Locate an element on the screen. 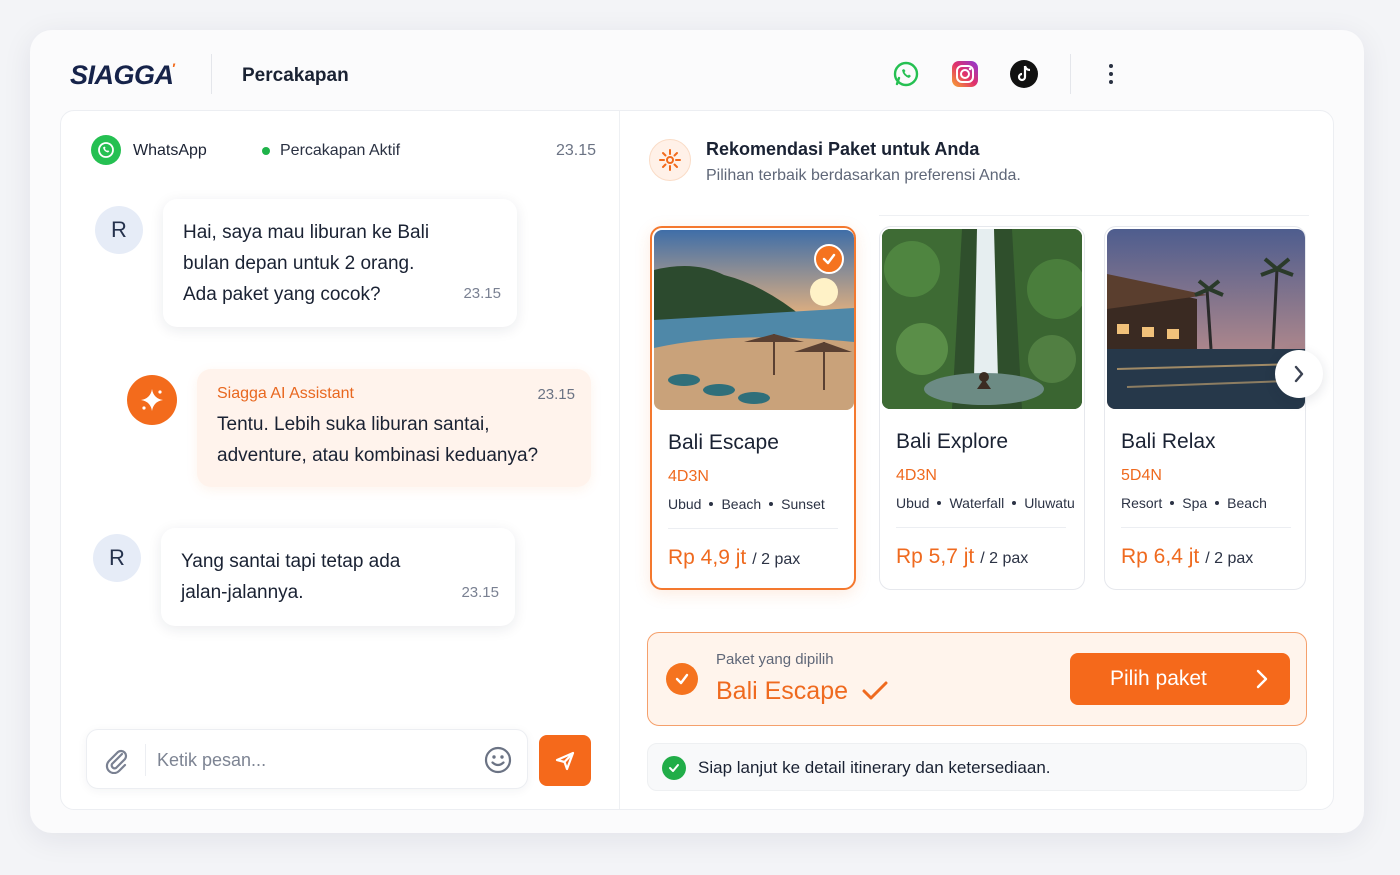 Image resolution: width=1400 pixels, height=875 pixels. page-title: Percakapan is located at coordinates (295, 75).